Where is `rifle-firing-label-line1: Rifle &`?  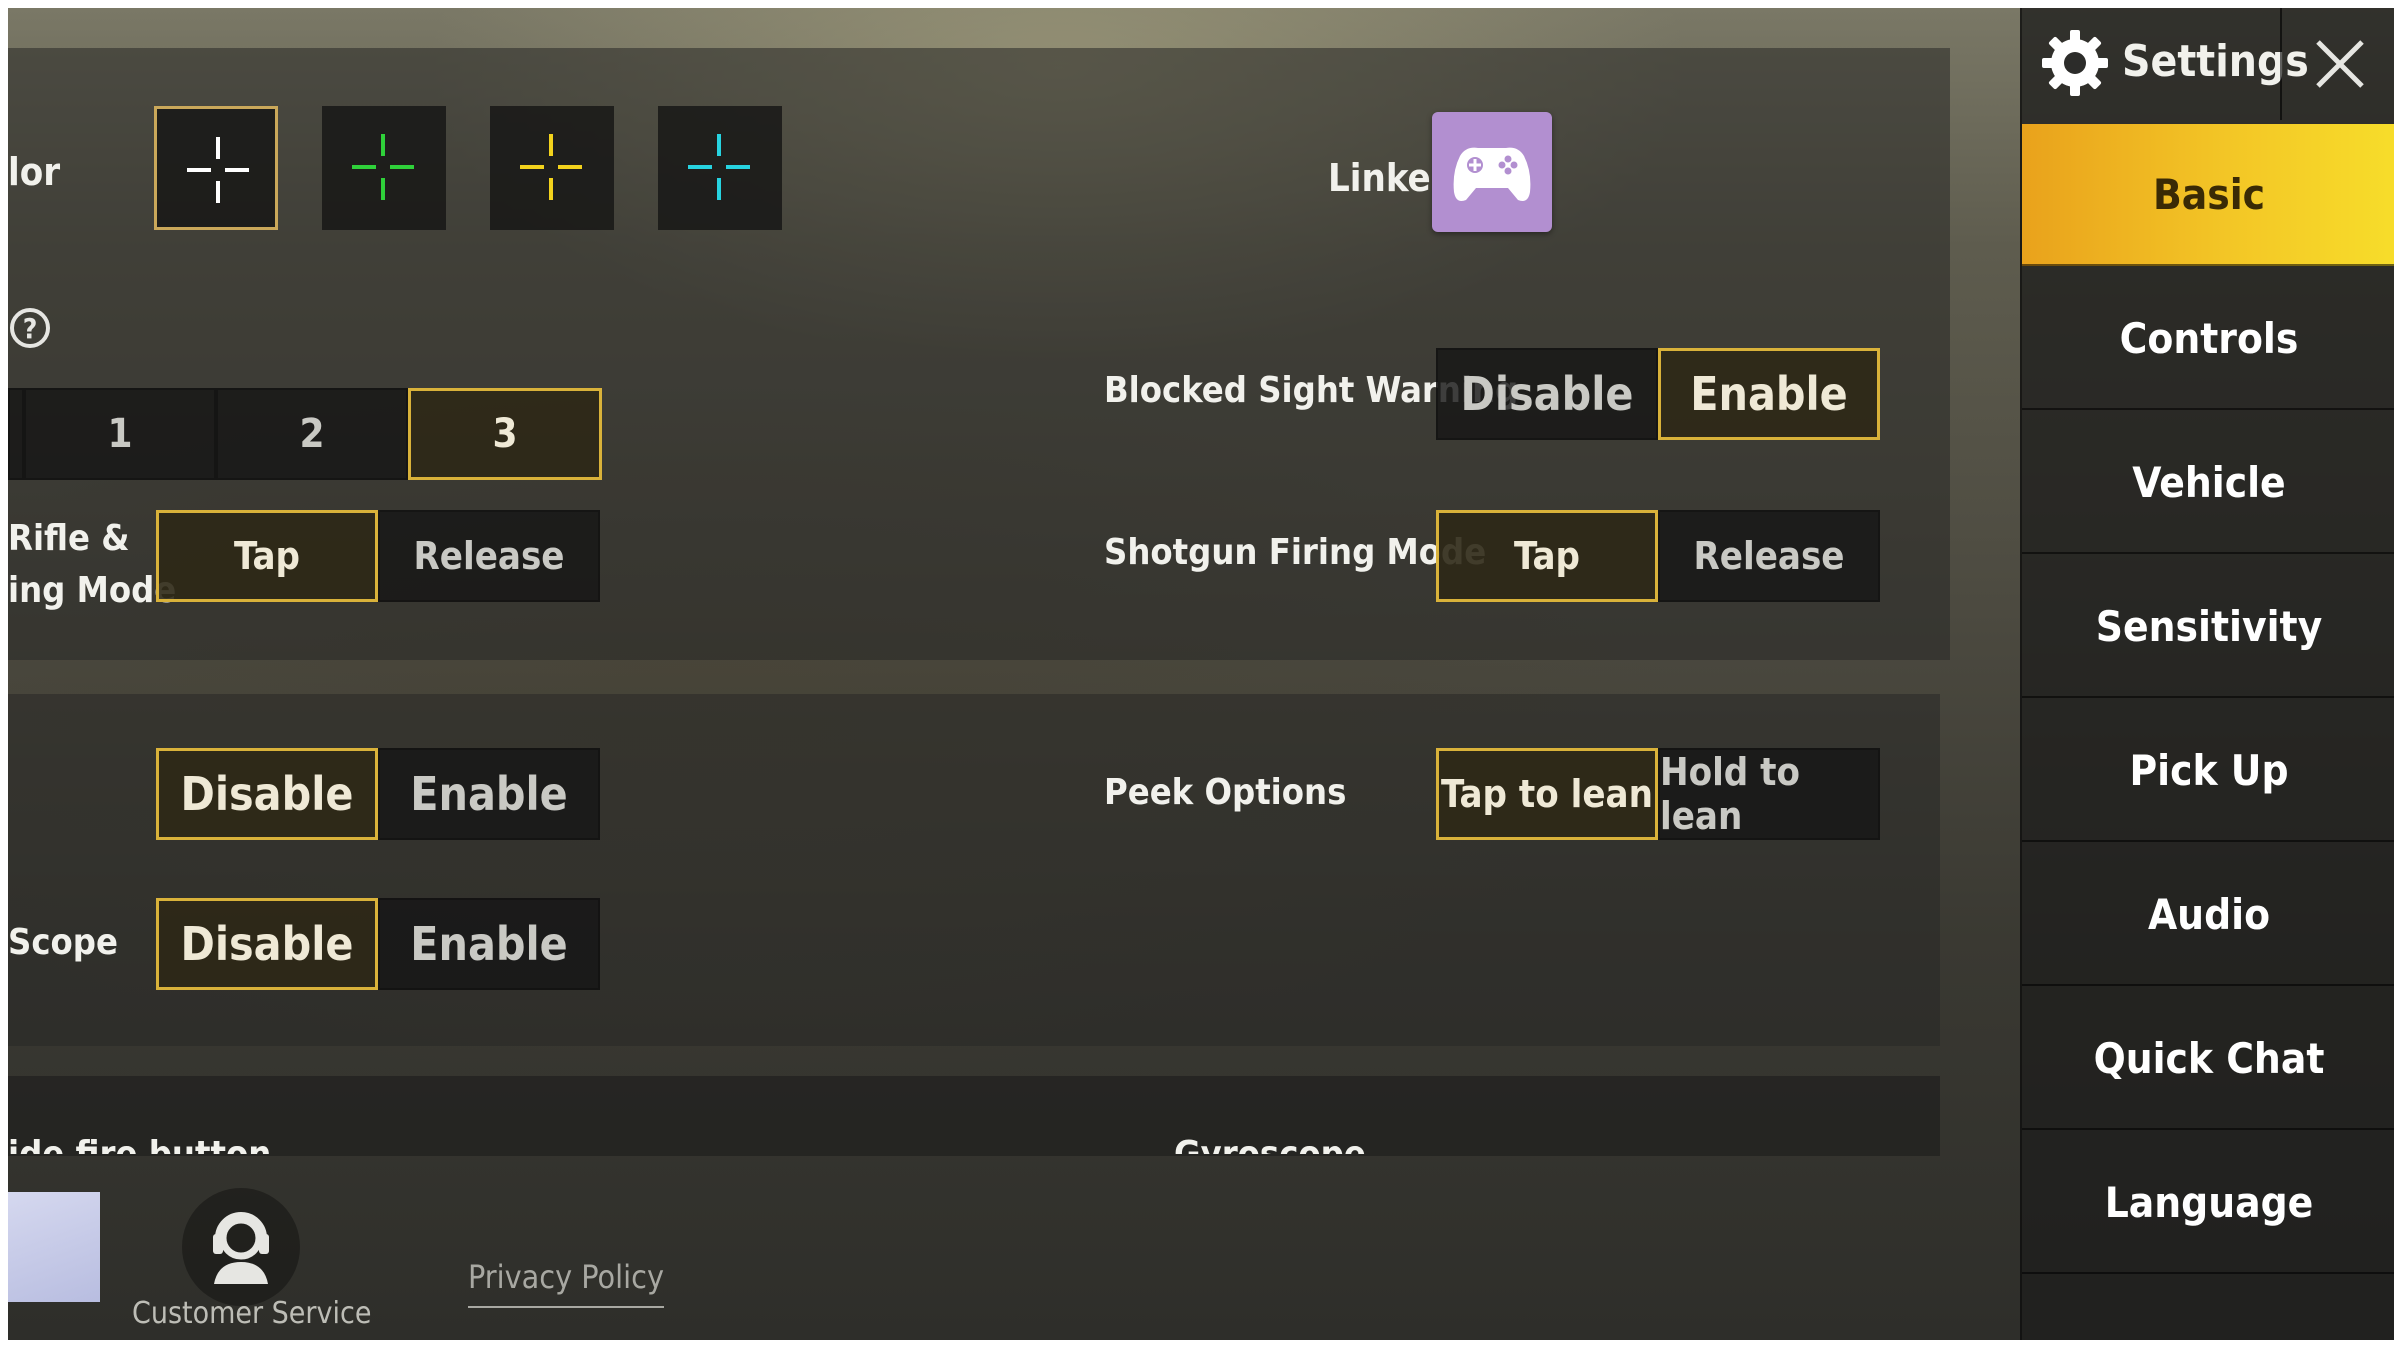
rifle-firing-label-line1: Rifle & is located at coordinates (69, 538).